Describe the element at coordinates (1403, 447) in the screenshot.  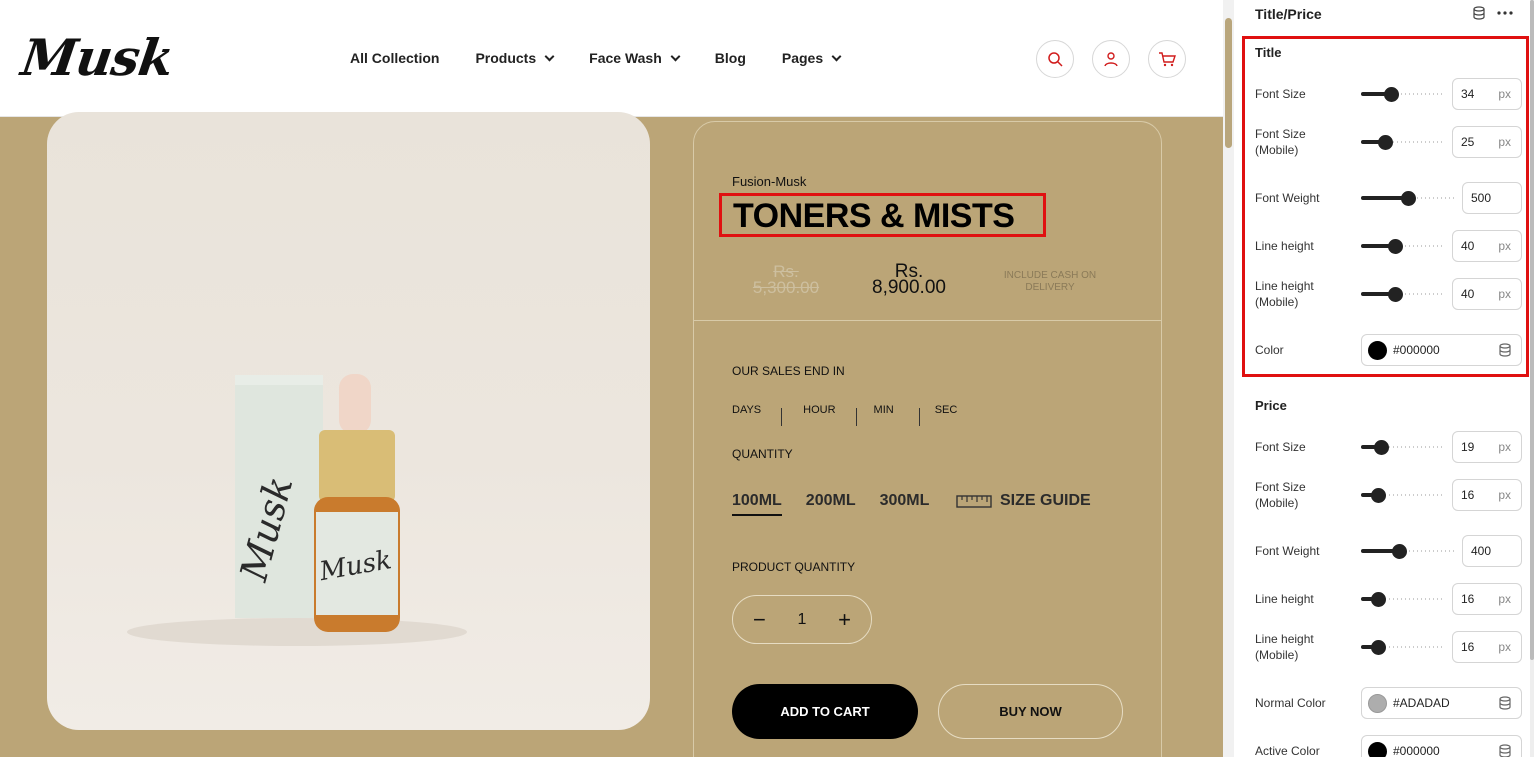
I see `price-font-size-slider` at that location.